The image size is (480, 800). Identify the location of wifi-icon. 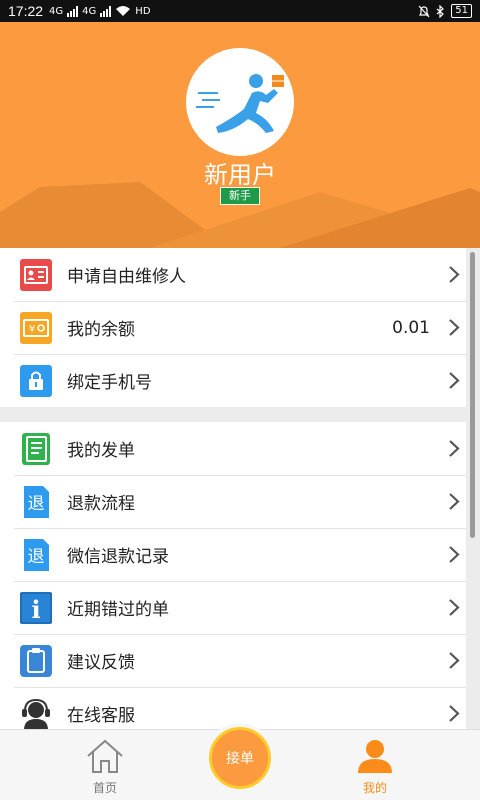
(123, 11).